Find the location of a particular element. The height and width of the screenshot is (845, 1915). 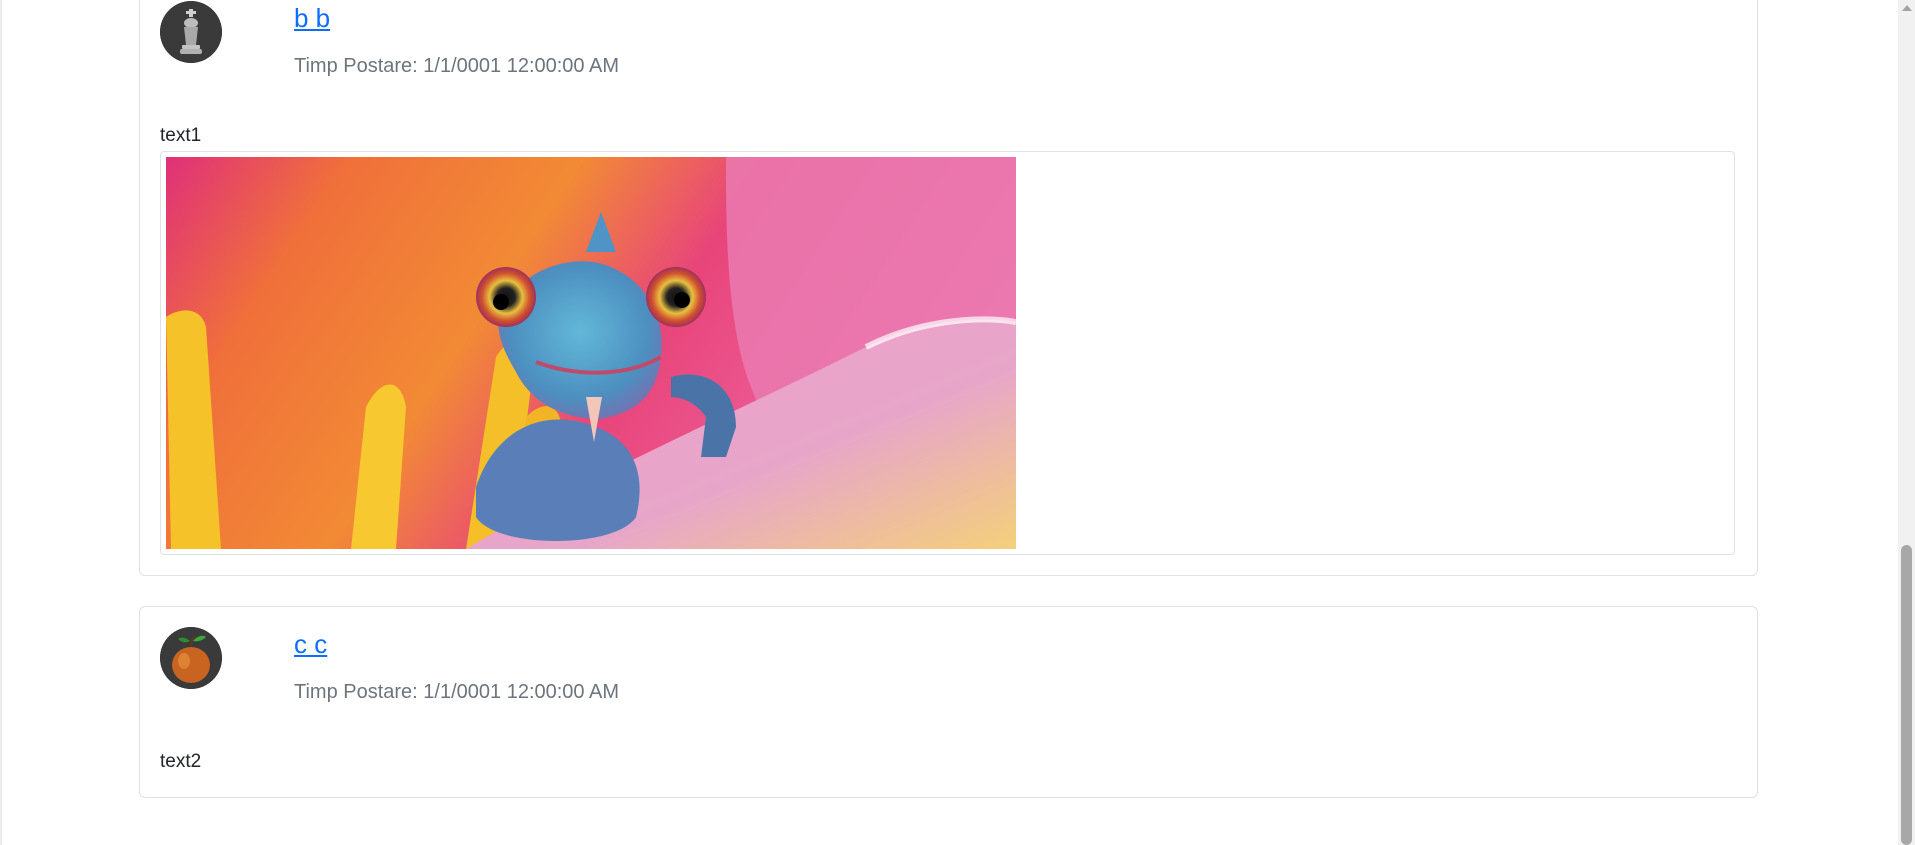

author-name-link: b b is located at coordinates (312, 18).